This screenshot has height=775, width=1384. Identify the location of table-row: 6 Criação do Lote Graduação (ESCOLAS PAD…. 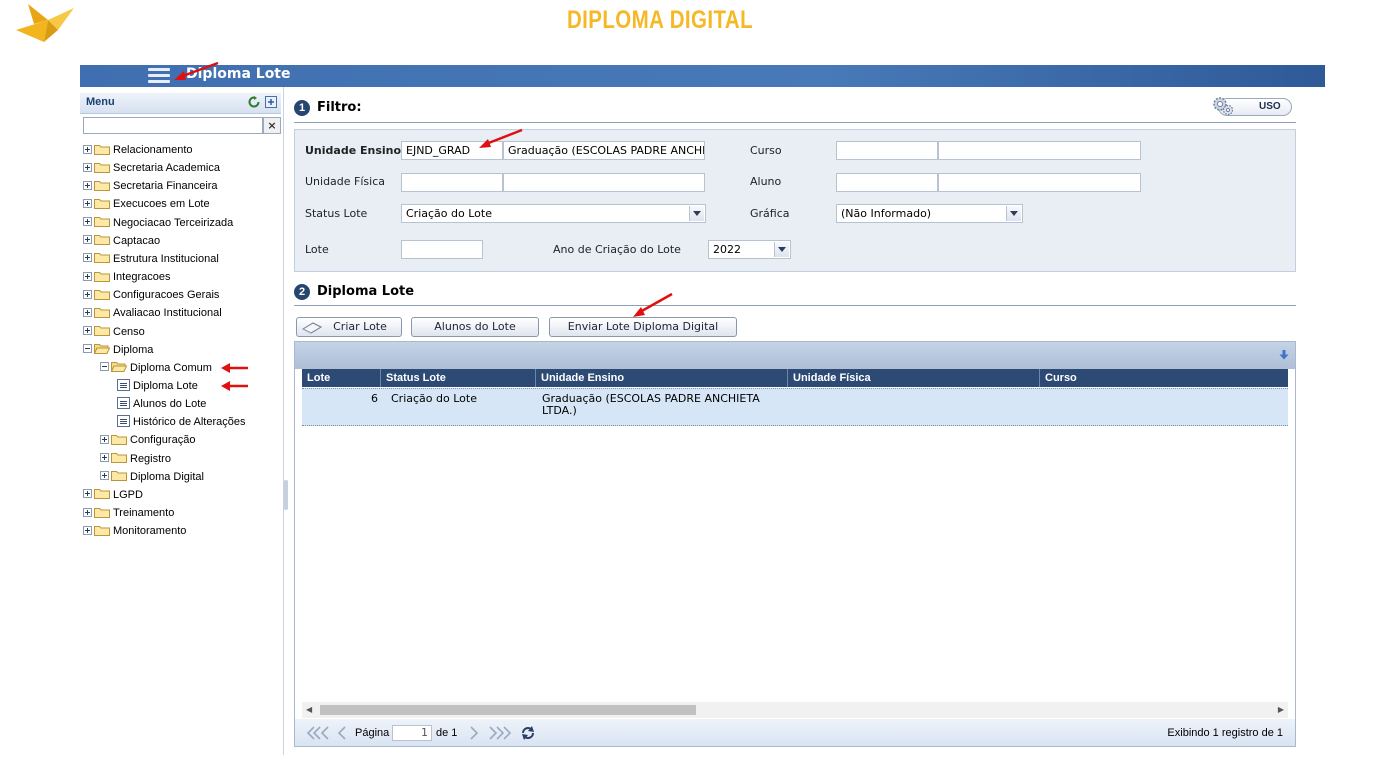
(795, 407).